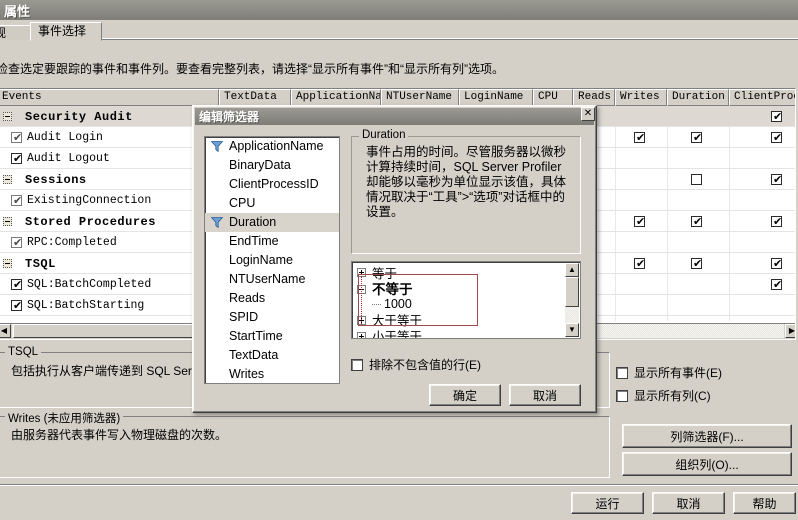 Image resolution: width=798 pixels, height=520 pixels. I want to click on filter-condition-tree: 等于 不等于 1000 大于等于 小于等于 ▲ ▼, so click(466, 300).